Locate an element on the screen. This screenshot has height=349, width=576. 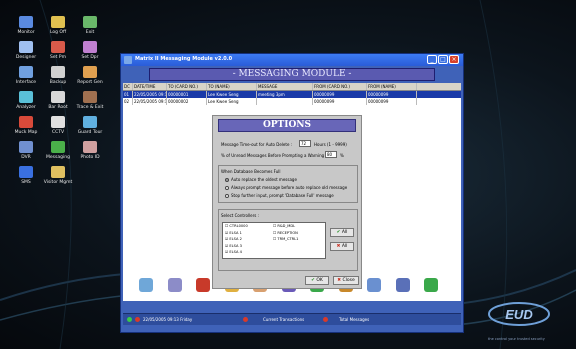
maximize-button: □ is located at coordinates (443, 59).